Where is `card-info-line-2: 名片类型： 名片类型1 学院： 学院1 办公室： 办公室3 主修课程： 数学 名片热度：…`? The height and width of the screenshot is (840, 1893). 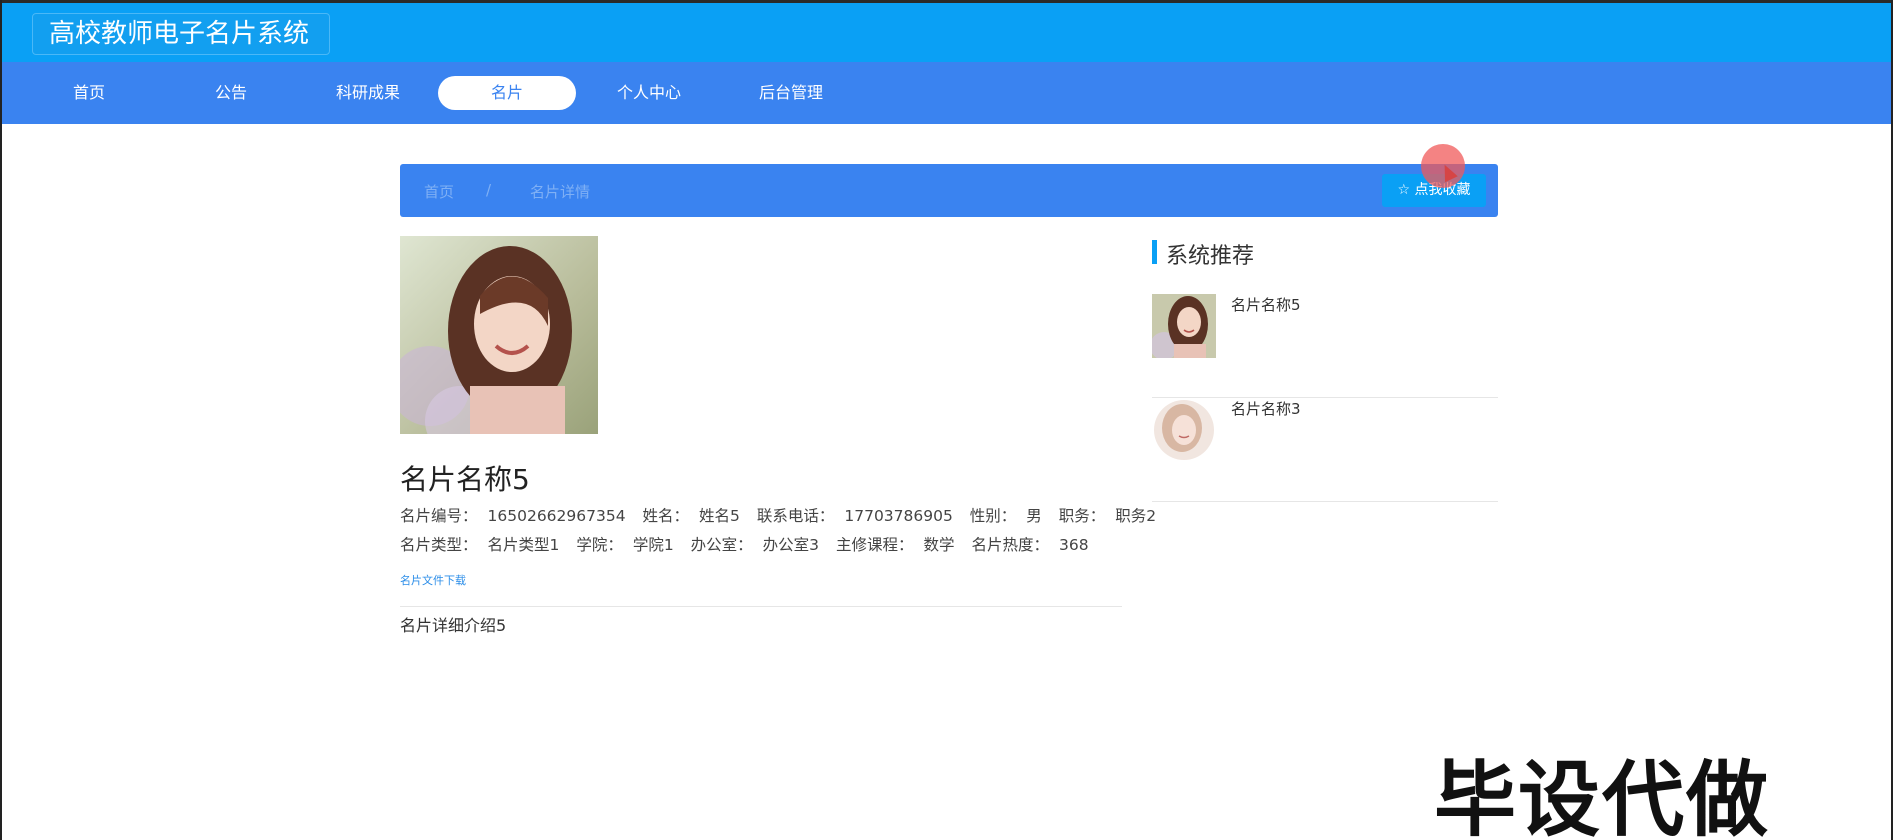 card-info-line-2: 名片类型： 名片类型1 学院： 学院1 办公室： 办公室3 主修课程： 数学 名片热度：… is located at coordinates (750, 544).